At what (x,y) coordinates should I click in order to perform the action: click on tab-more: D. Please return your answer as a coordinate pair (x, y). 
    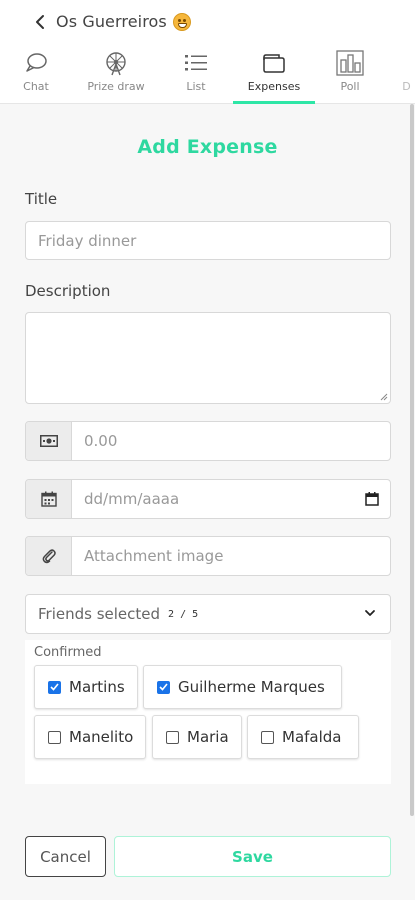
    Looking at the image, I should click on (406, 76).